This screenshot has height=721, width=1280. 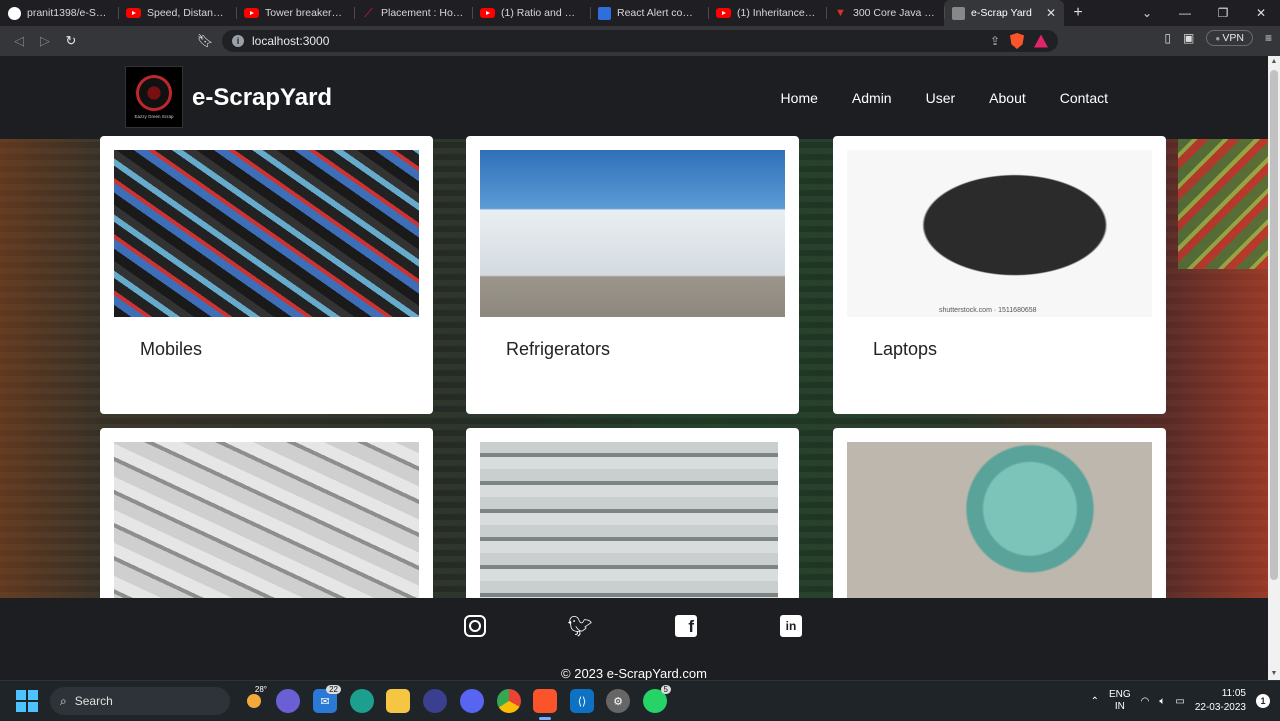 I want to click on card-label: Laptops, so click(x=905, y=349).